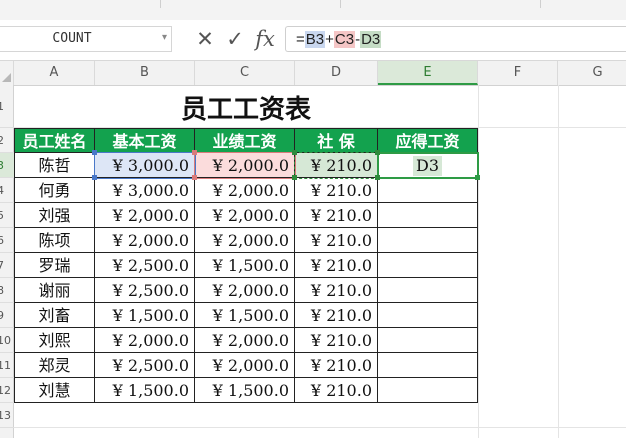 Image resolution: width=626 pixels, height=438 pixels. I want to click on column-header-b: B, so click(145, 73).